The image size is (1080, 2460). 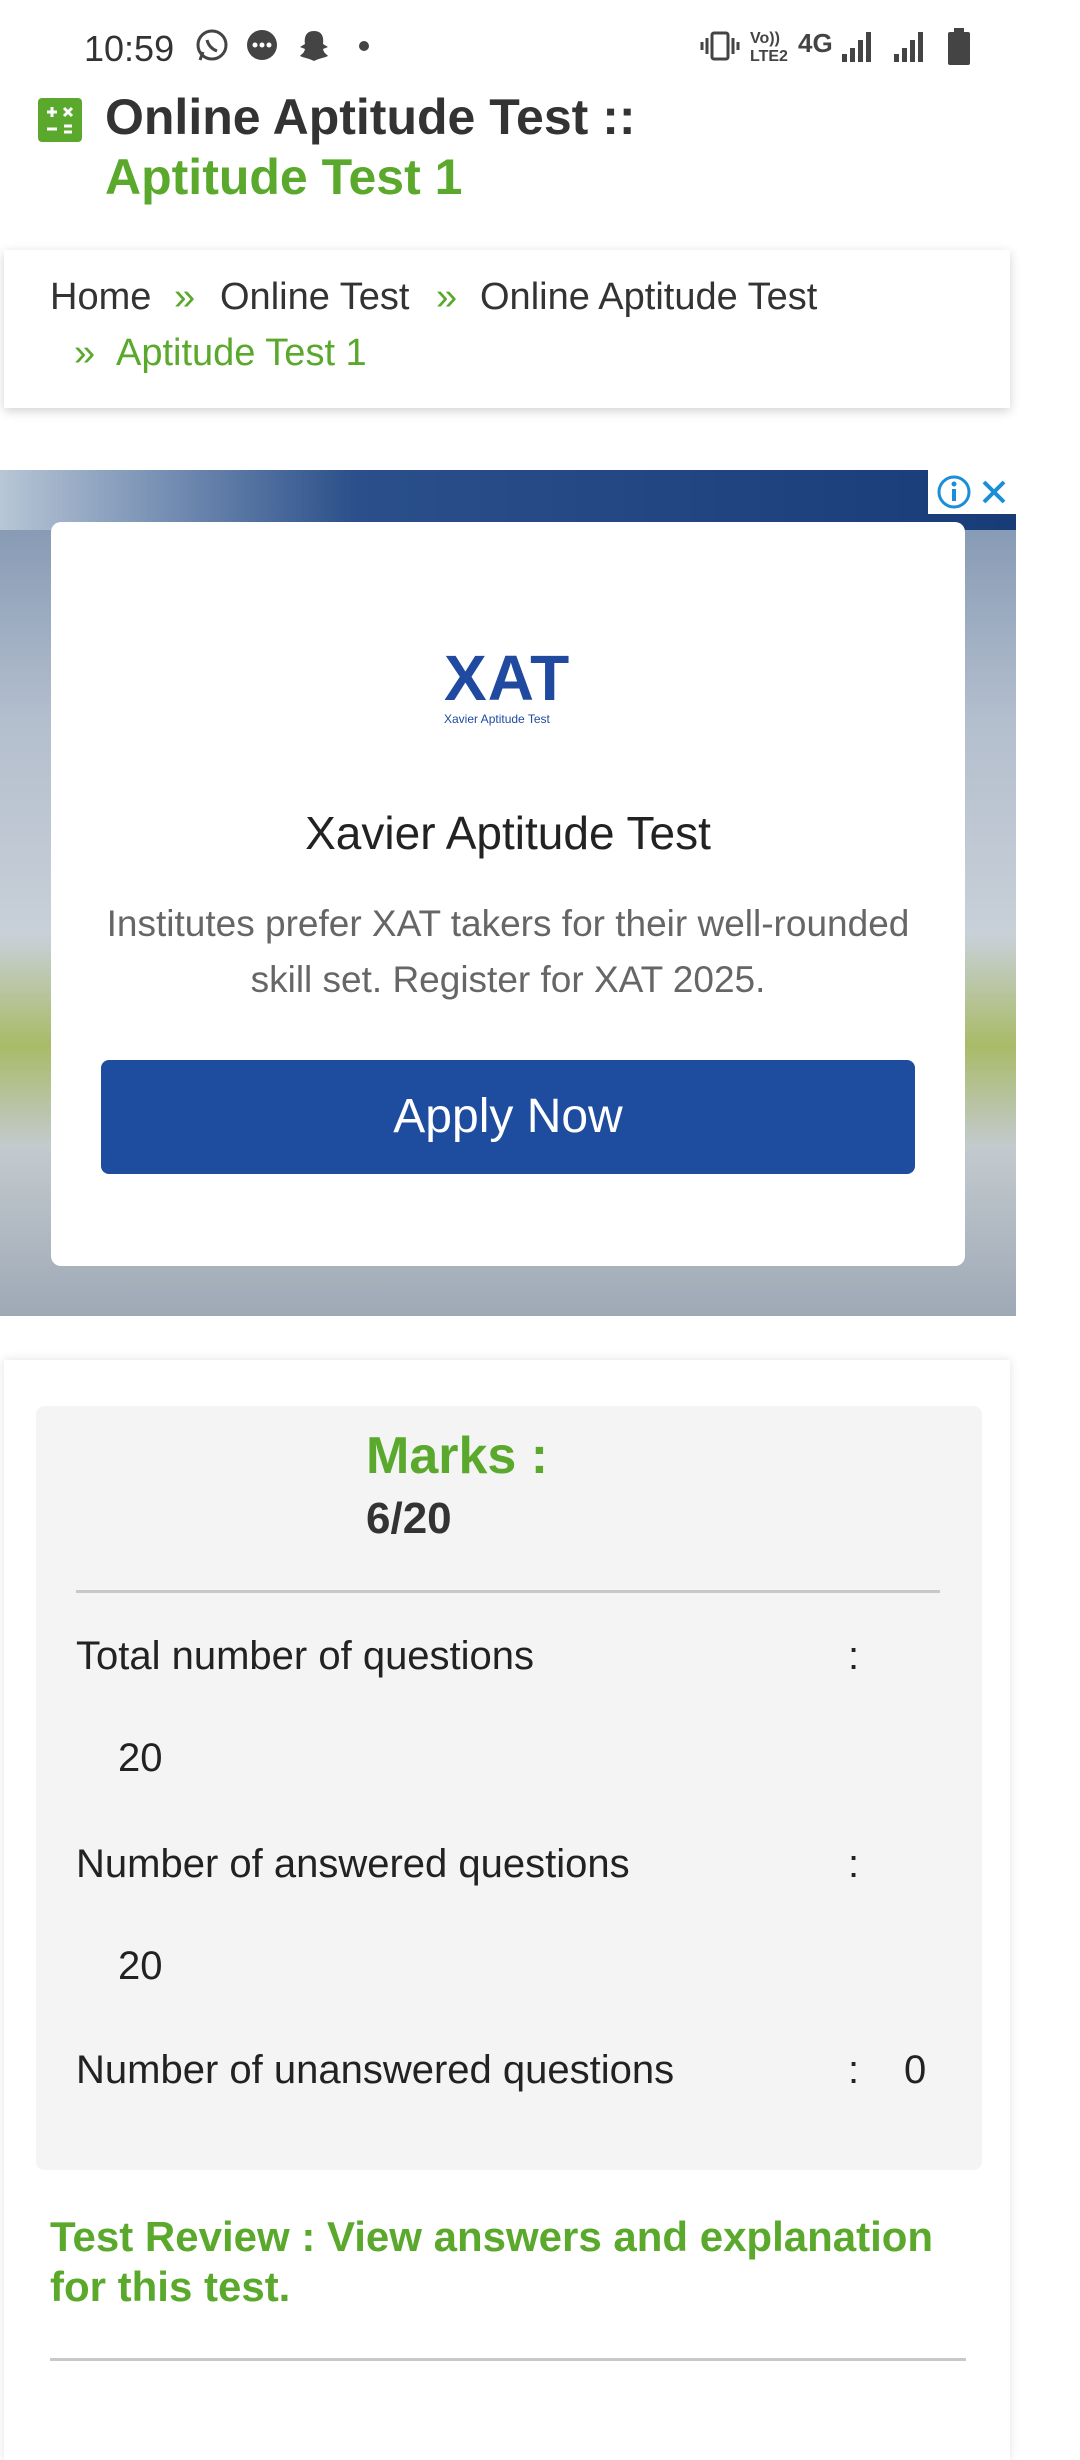 What do you see at coordinates (508, 500) in the screenshot?
I see `ad-banner-strip` at bounding box center [508, 500].